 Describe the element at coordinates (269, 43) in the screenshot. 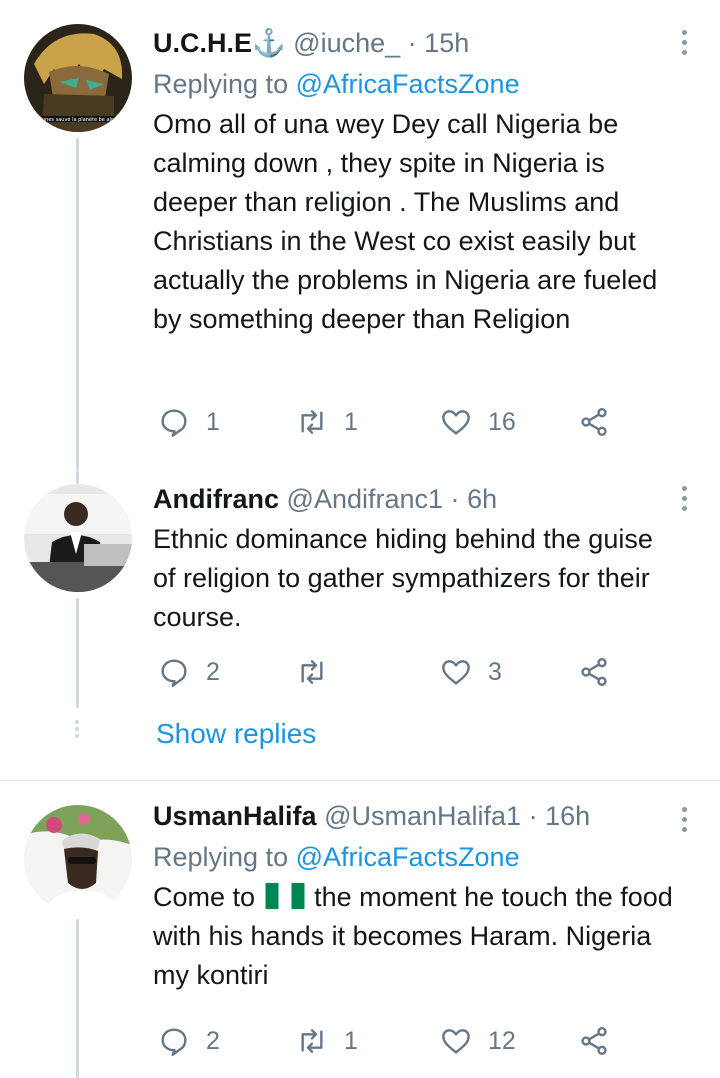

I see `anchor-emoji: ⚓` at that location.